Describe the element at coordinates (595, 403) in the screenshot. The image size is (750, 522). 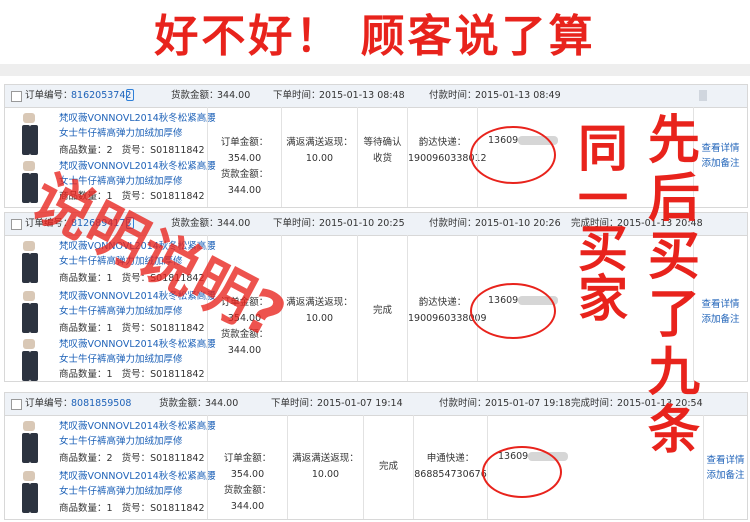
I see `done-time-label: 完成时间：` at that location.